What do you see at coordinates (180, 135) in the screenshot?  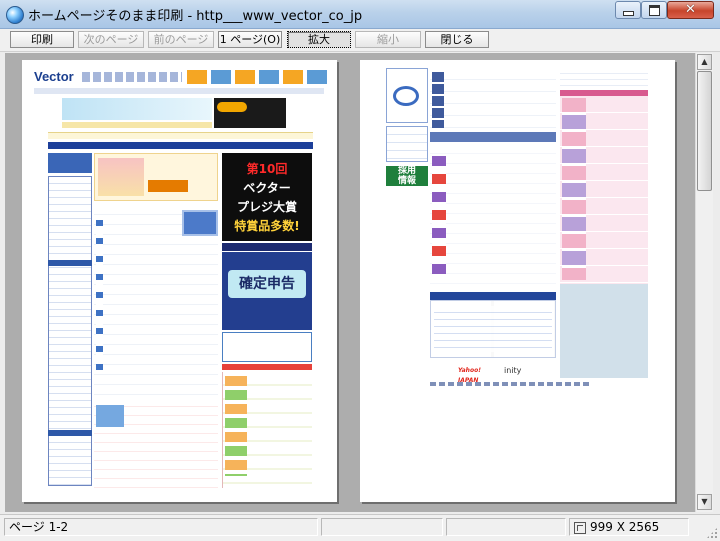 I see `menu-strip` at bounding box center [180, 135].